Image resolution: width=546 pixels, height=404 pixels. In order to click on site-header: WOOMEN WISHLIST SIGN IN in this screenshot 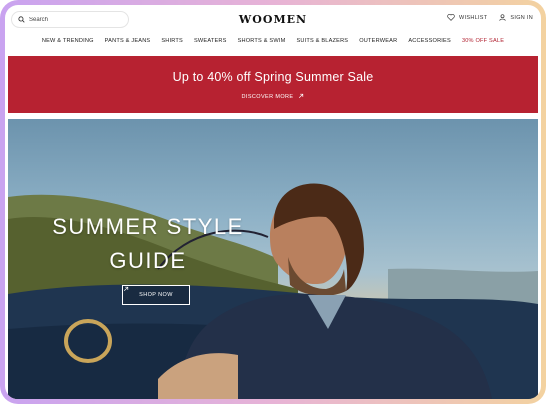, I will do `click(273, 21)`.